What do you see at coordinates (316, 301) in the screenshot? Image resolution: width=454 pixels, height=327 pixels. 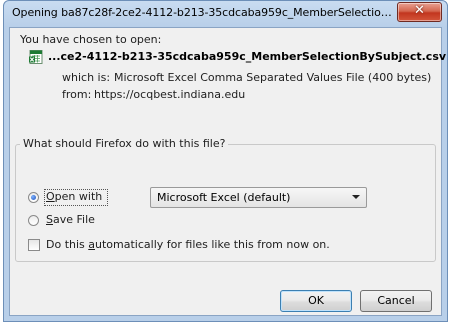 I see `ok-button: OK` at bounding box center [316, 301].